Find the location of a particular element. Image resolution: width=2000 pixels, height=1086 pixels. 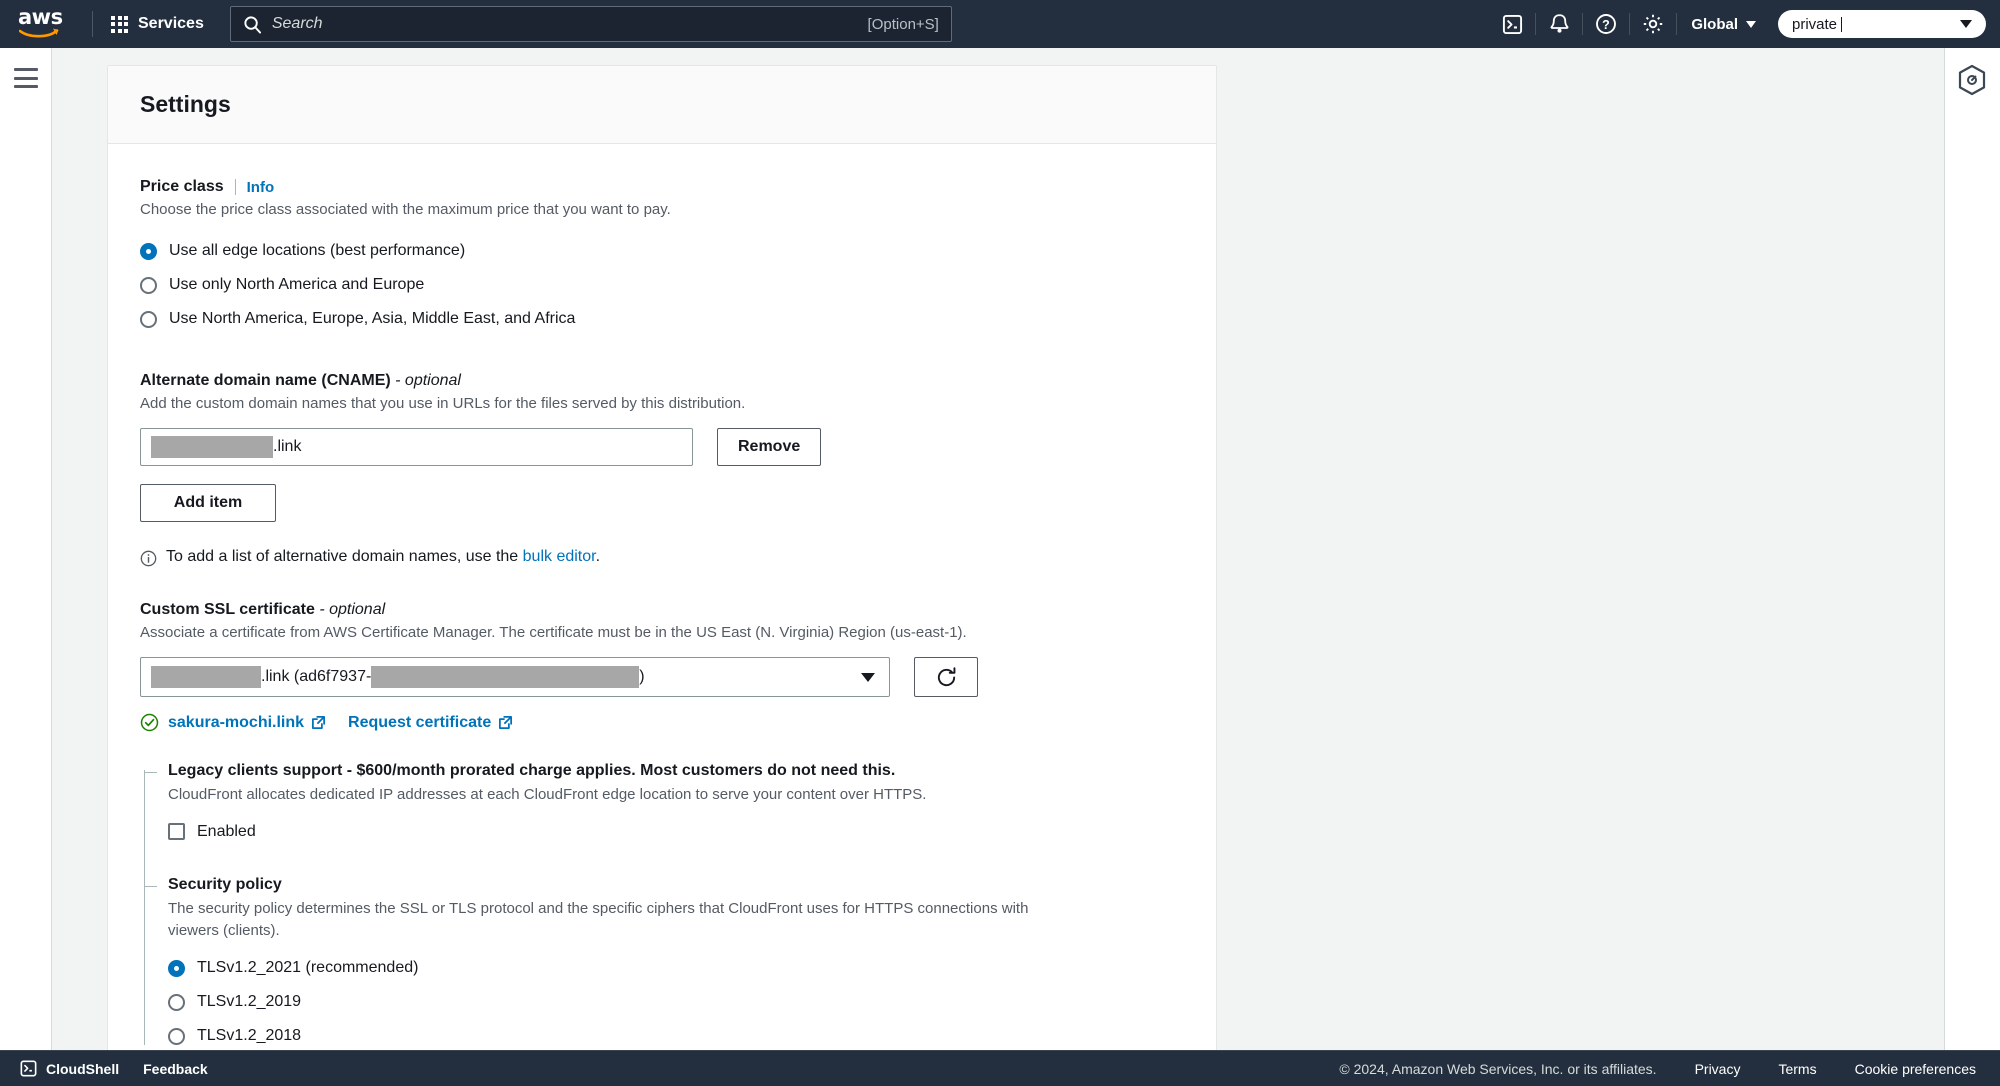

region-selector: Global is located at coordinates (1723, 24).